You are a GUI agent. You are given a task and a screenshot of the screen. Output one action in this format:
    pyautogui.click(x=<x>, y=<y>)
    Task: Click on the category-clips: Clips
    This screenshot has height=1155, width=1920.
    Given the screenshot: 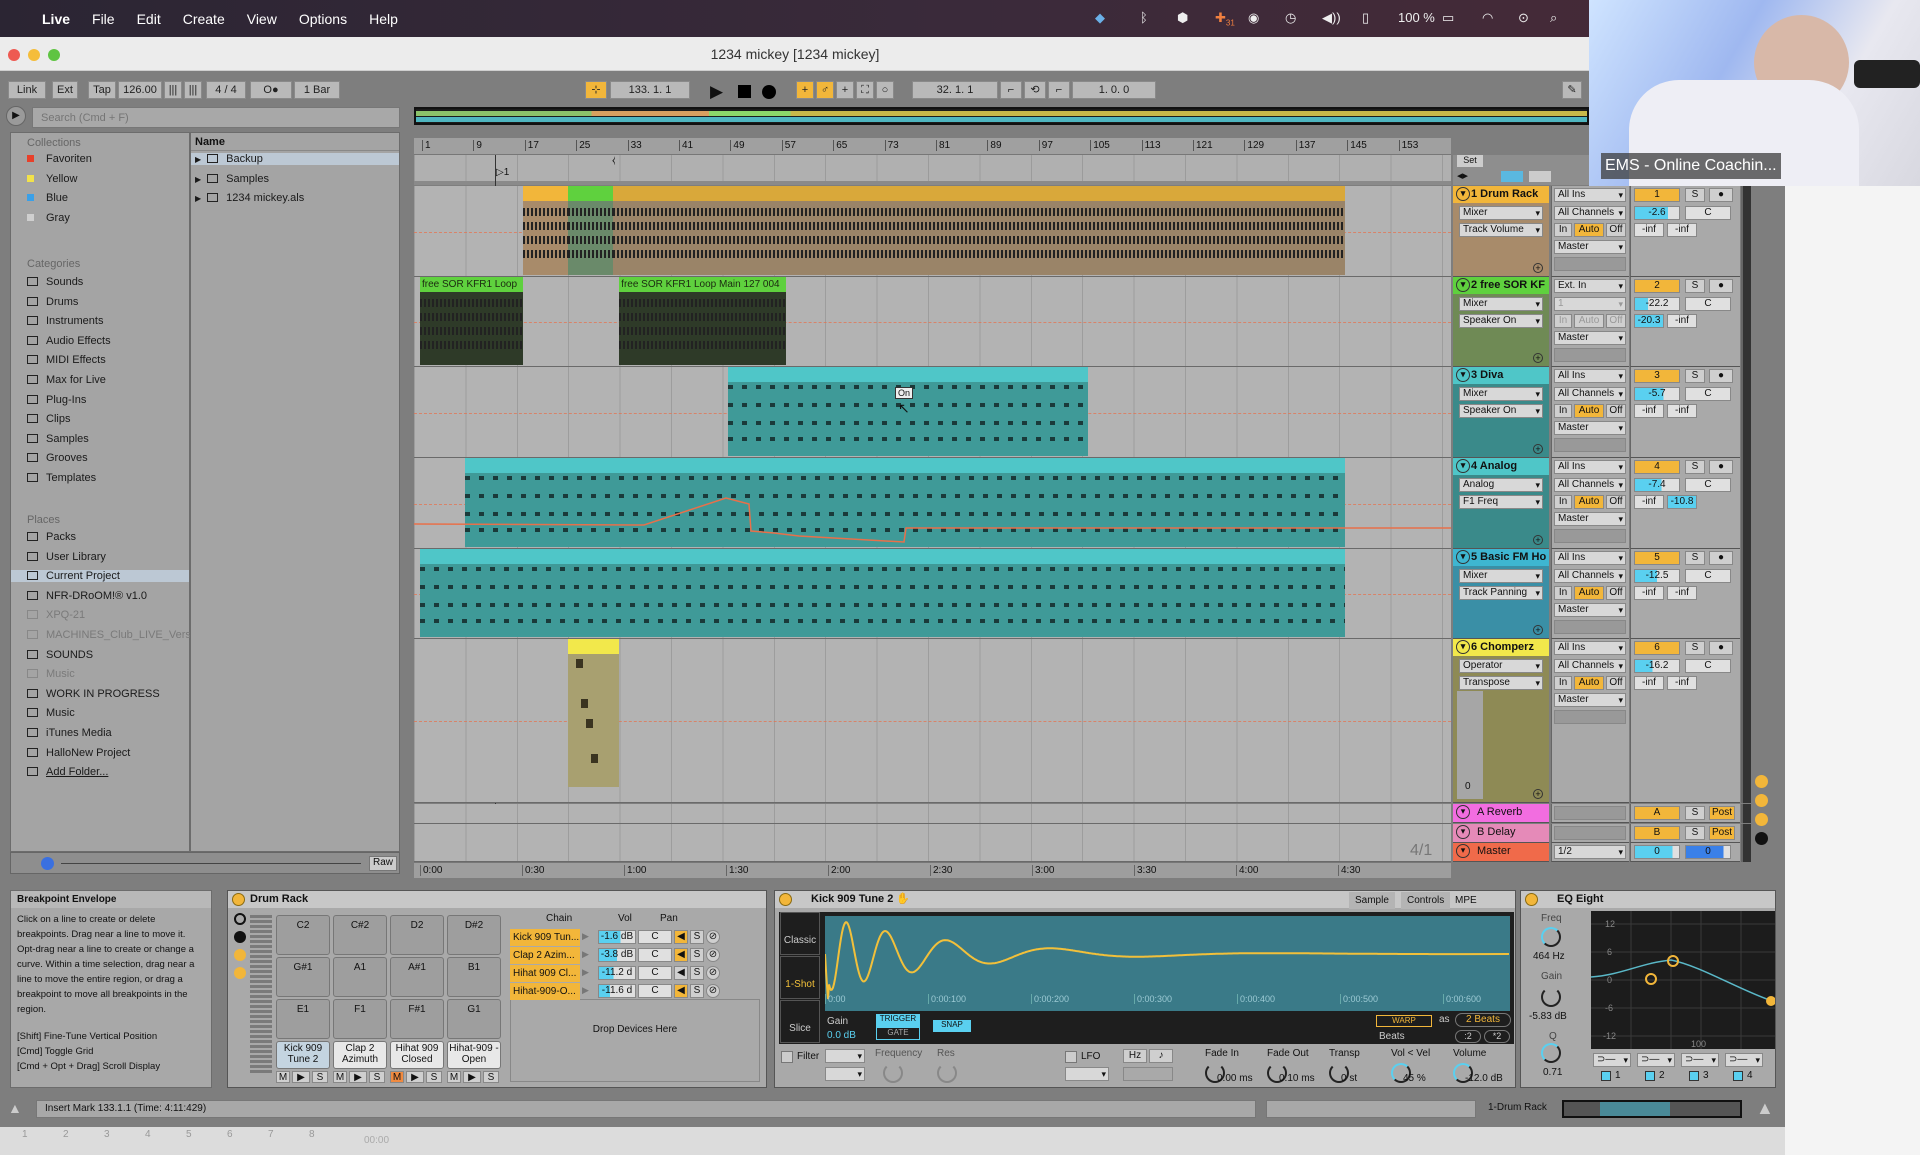 What is the action you would take?
    pyautogui.click(x=48, y=419)
    